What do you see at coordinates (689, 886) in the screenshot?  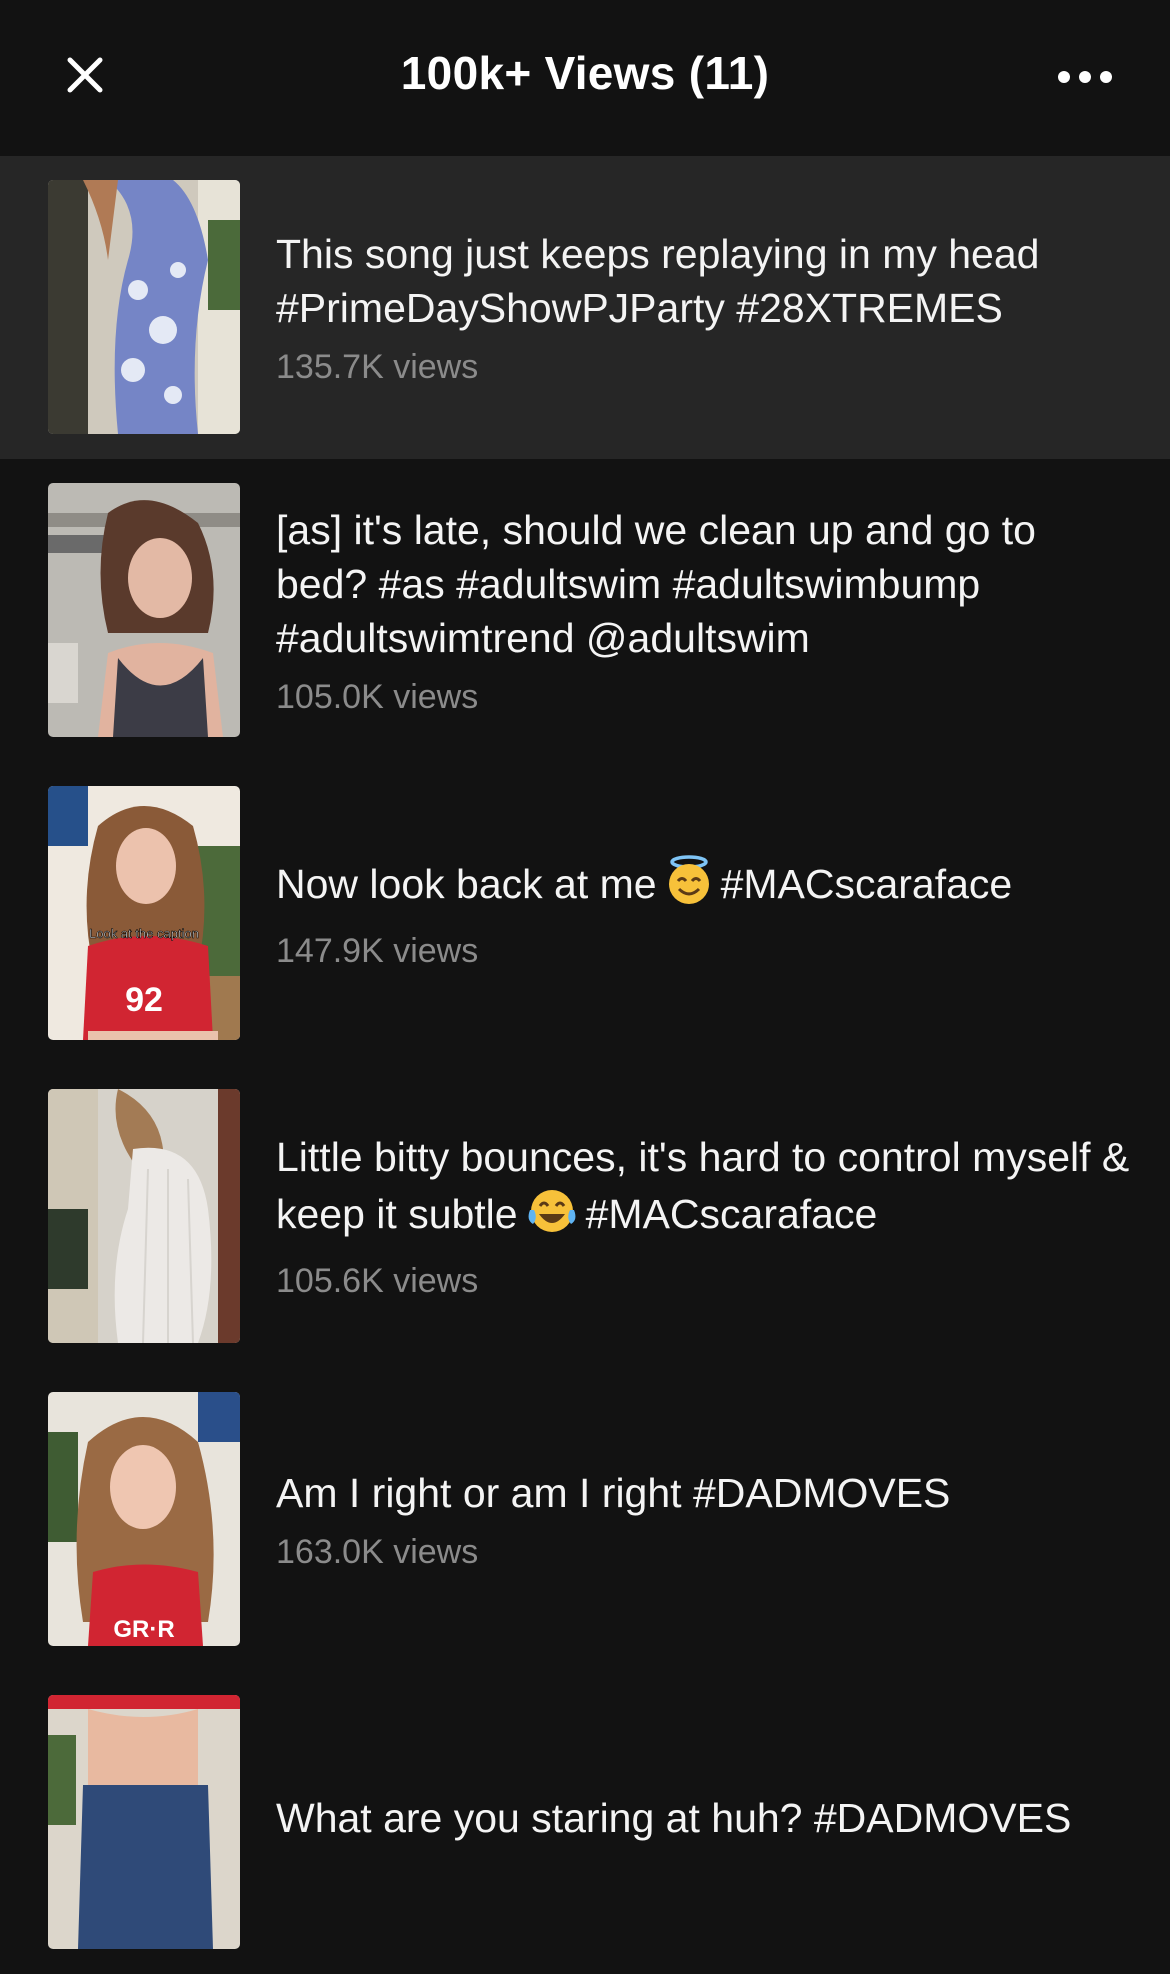 I see `smiling-face-with-halo-icon` at bounding box center [689, 886].